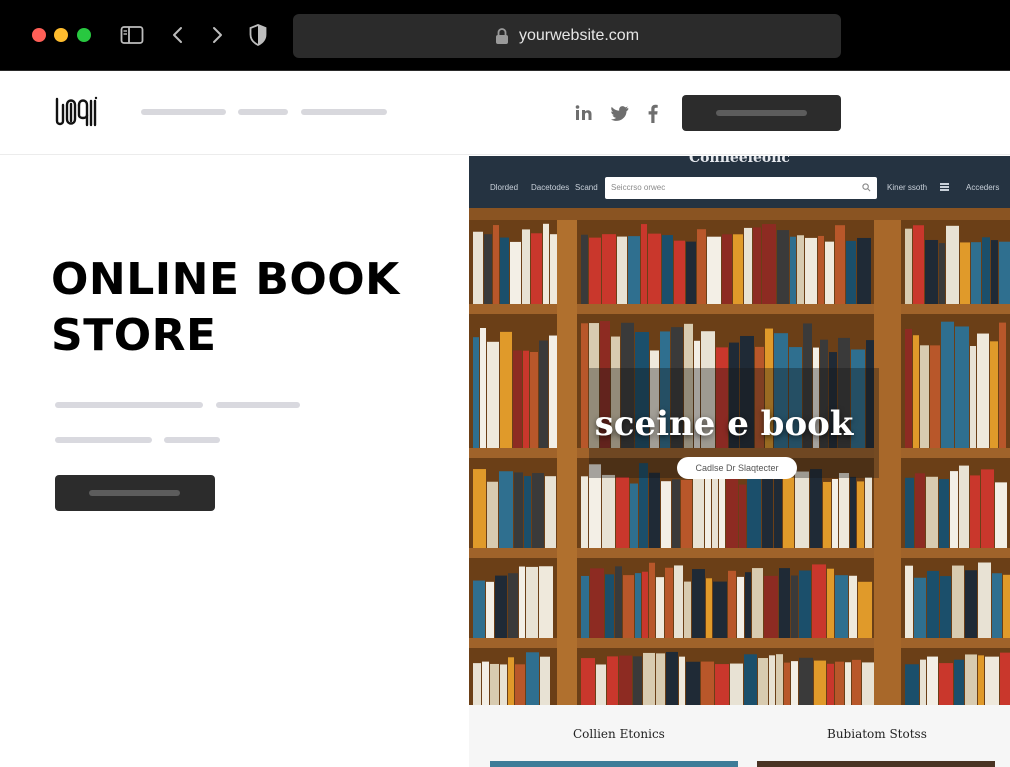 The width and height of the screenshot is (1010, 767). Describe the element at coordinates (76, 112) in the screenshot. I see `logo-icon` at that location.